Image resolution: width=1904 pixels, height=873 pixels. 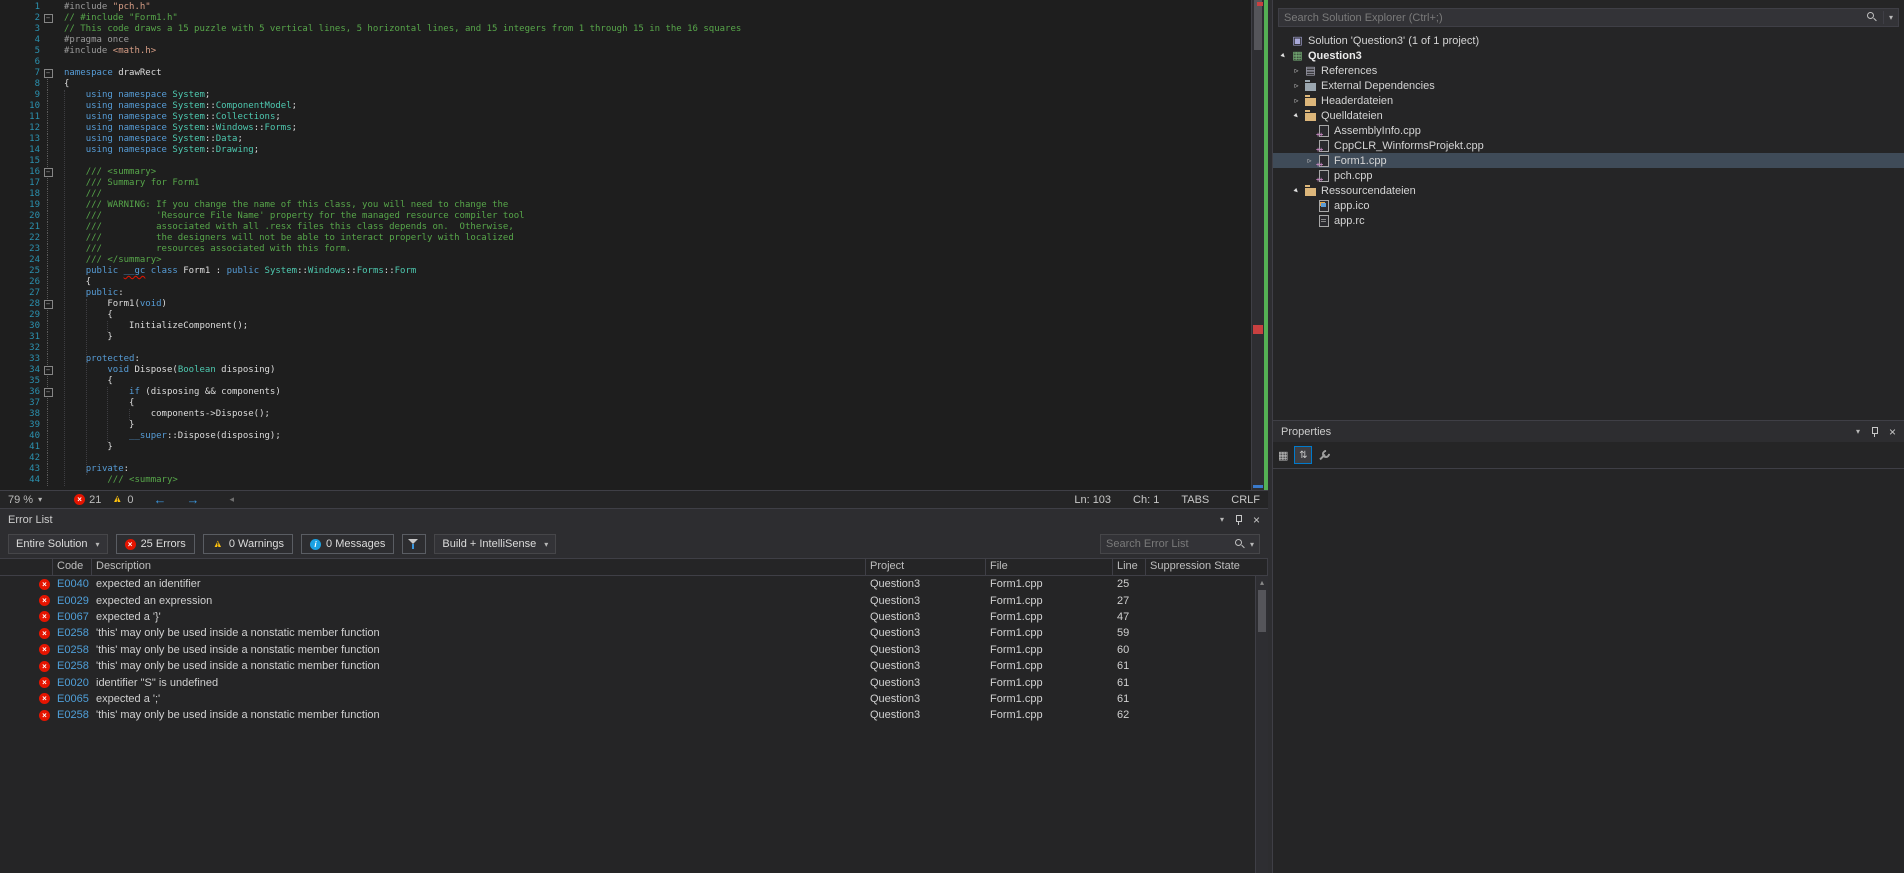 What do you see at coordinates (103, 7) in the screenshot?
I see `code-text: #include "pch.h"` at bounding box center [103, 7].